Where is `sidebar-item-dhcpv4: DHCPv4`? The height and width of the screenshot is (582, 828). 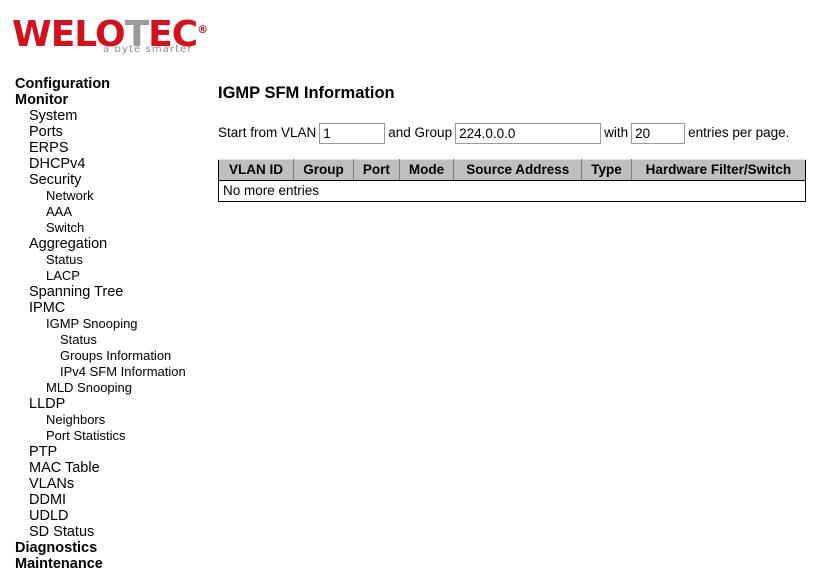
sidebar-item-dhcpv4: DHCPv4 is located at coordinates (105, 164).